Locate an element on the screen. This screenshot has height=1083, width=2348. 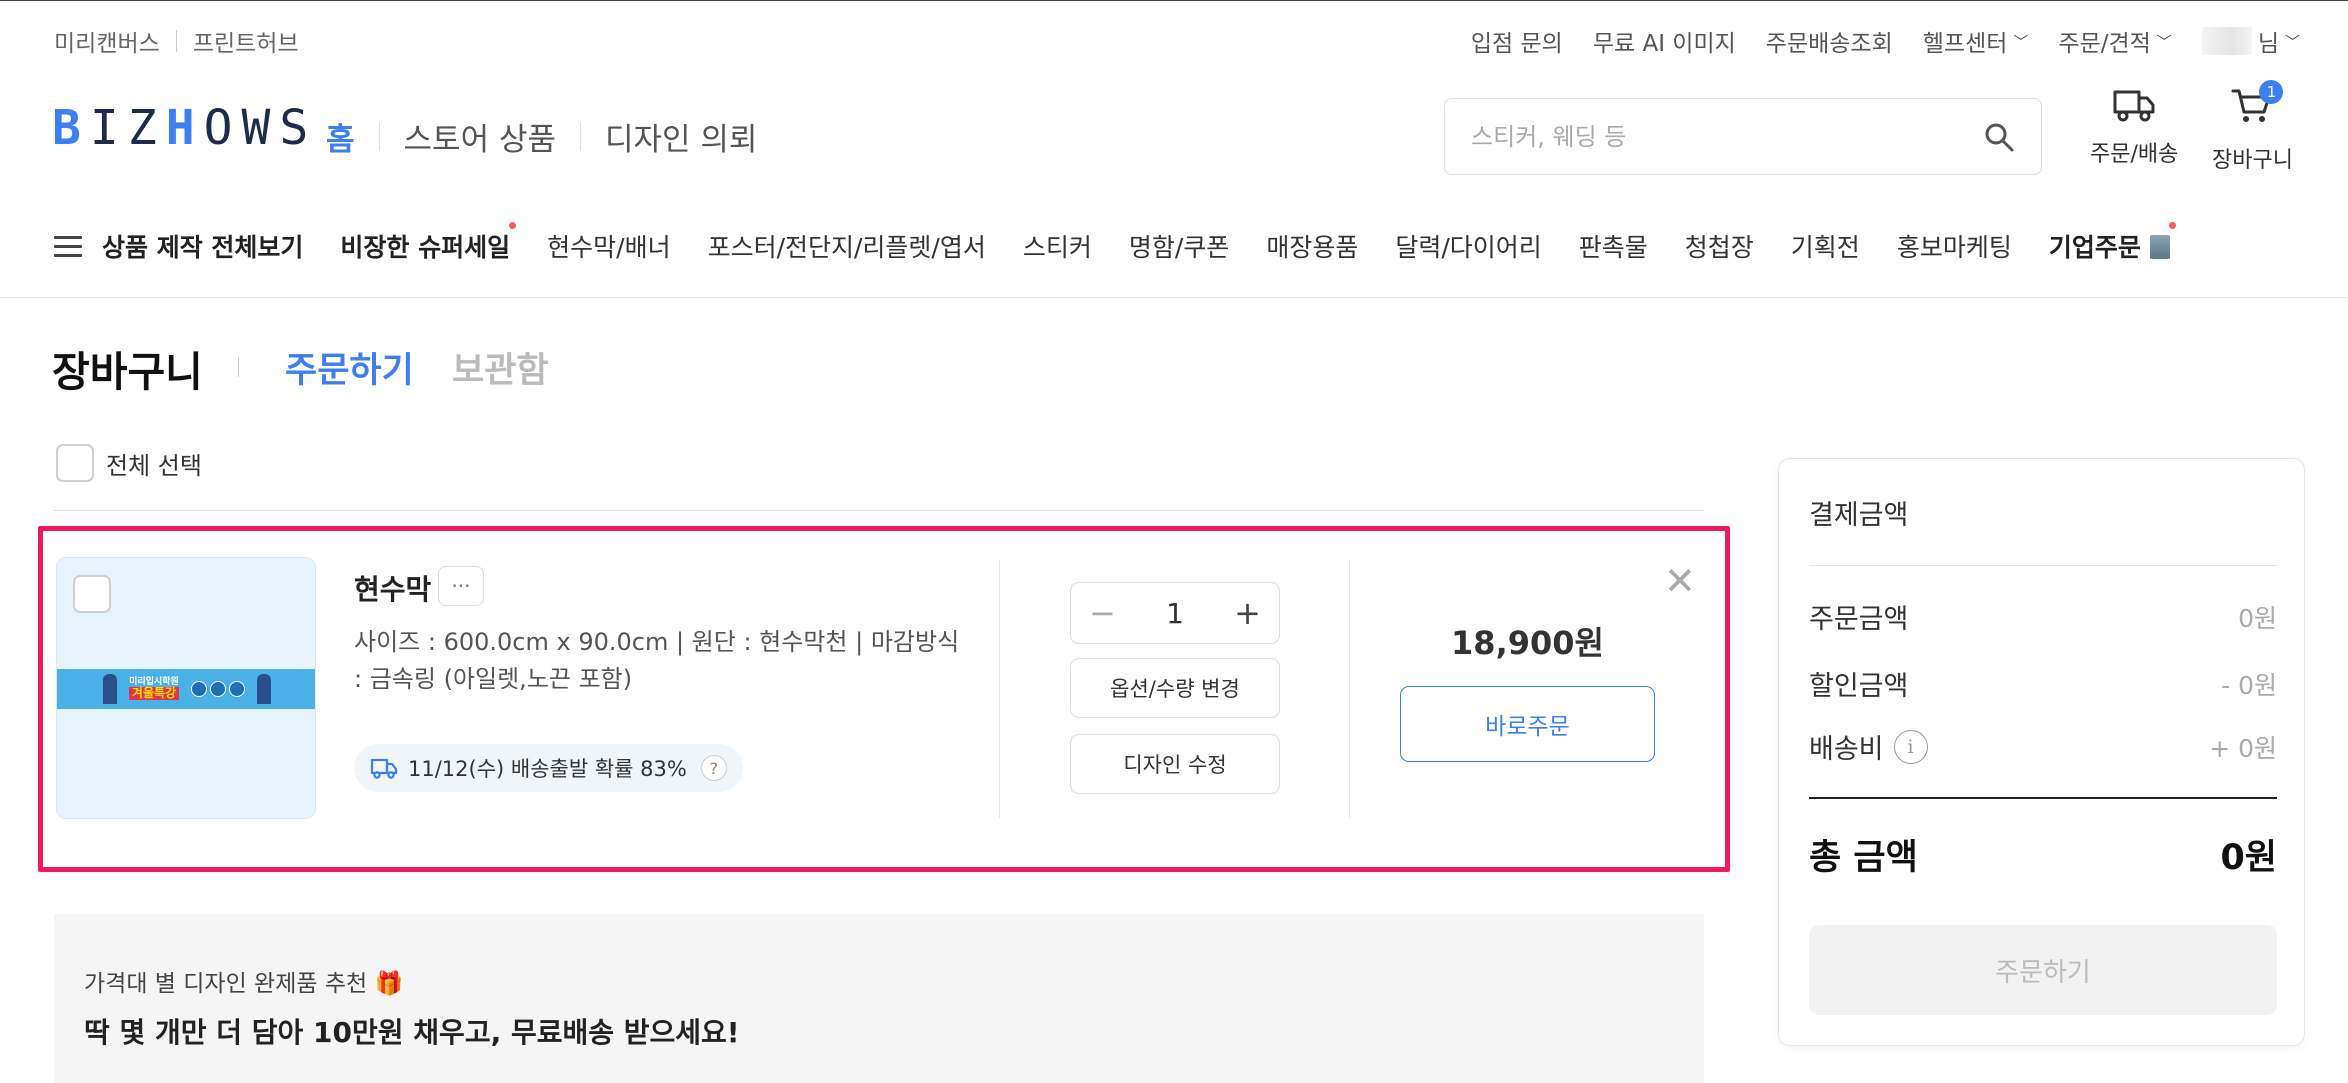
link-miricanvas: 미리캔버스 is located at coordinates (107, 41).